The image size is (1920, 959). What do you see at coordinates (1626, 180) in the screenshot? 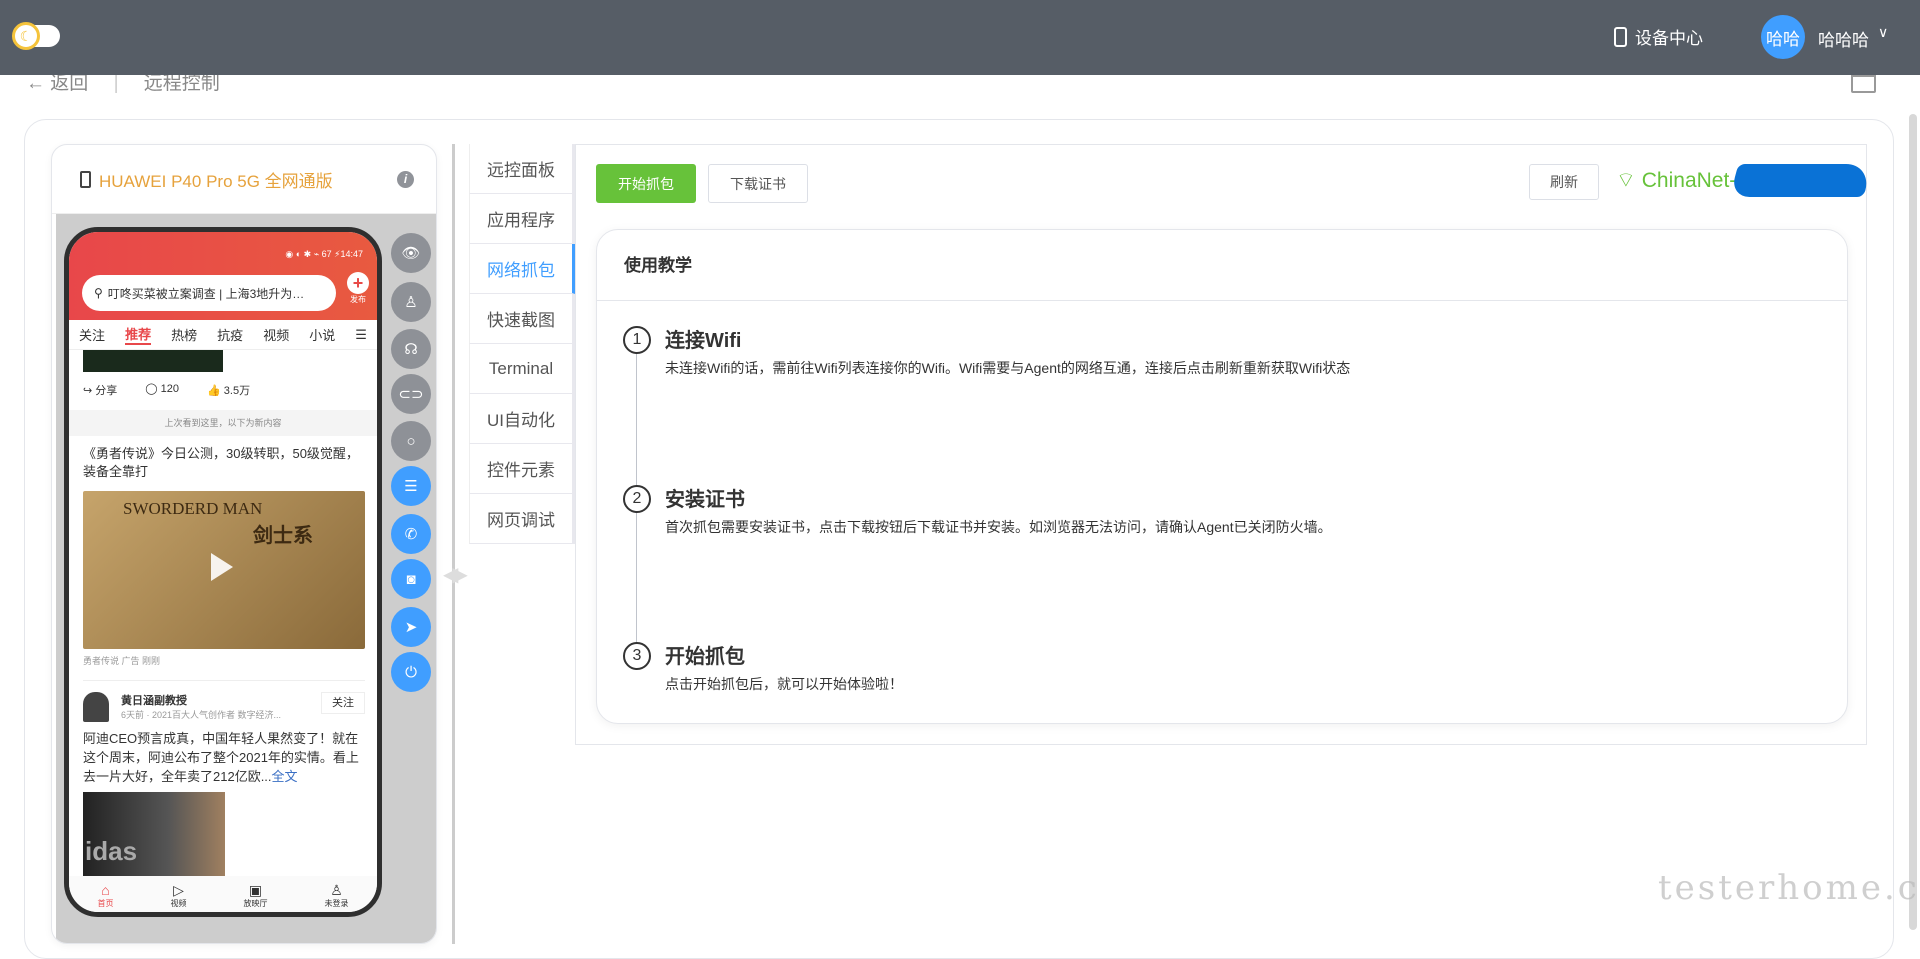
I see `wifi-icon: ⌔` at bounding box center [1626, 180].